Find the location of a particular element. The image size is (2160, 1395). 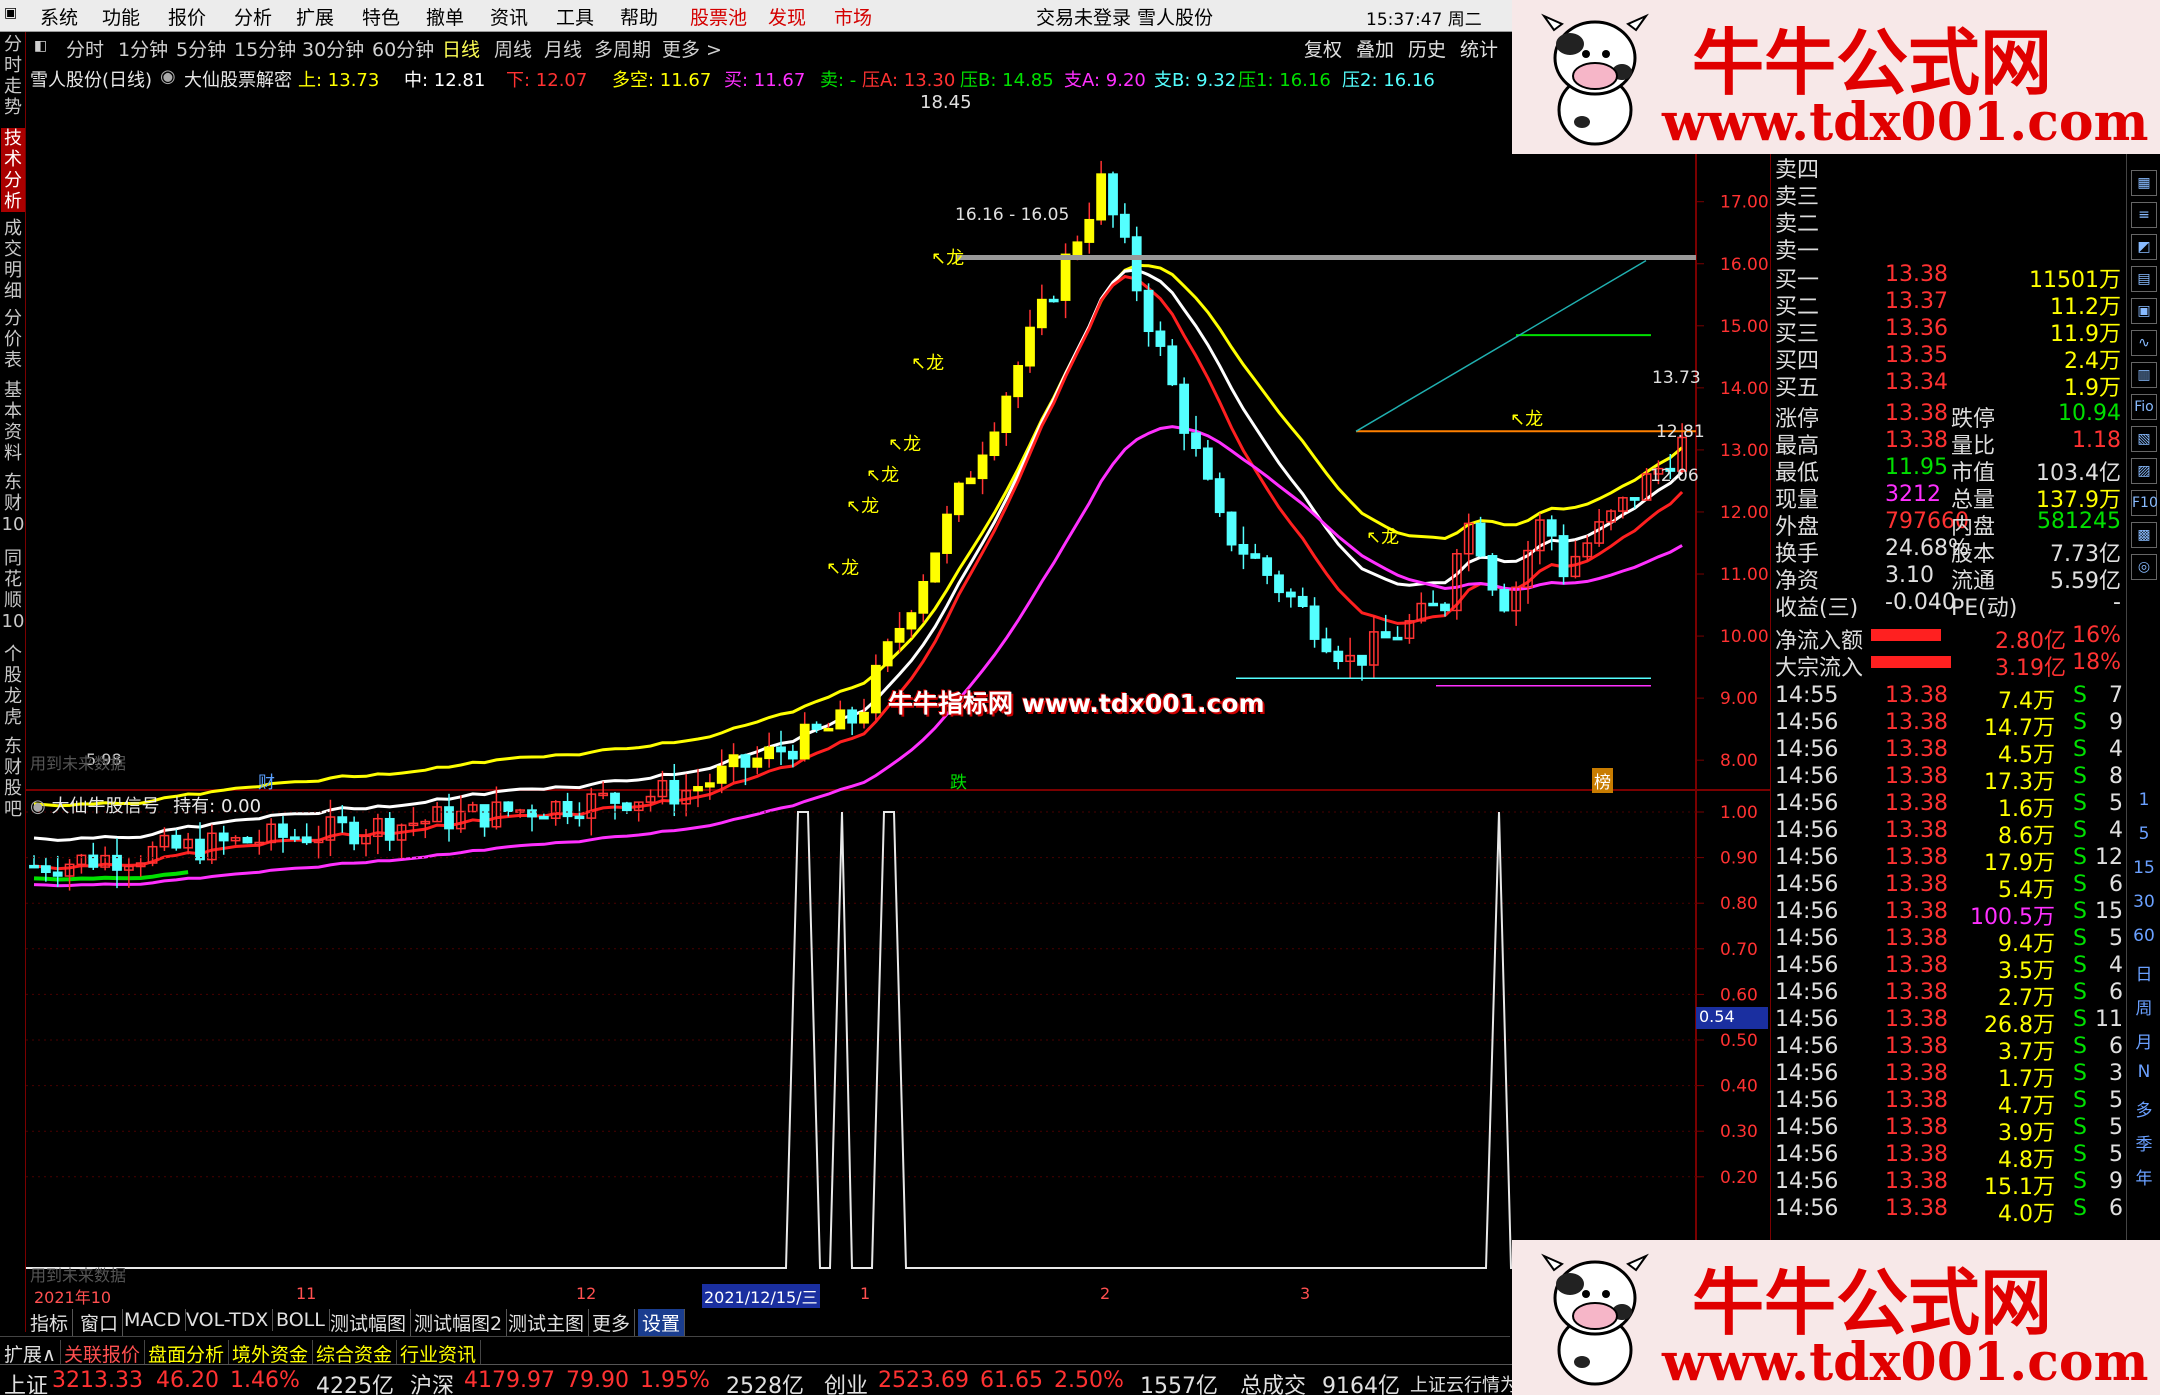

sell-level-row: 卖二 is located at coordinates (1950, 221).